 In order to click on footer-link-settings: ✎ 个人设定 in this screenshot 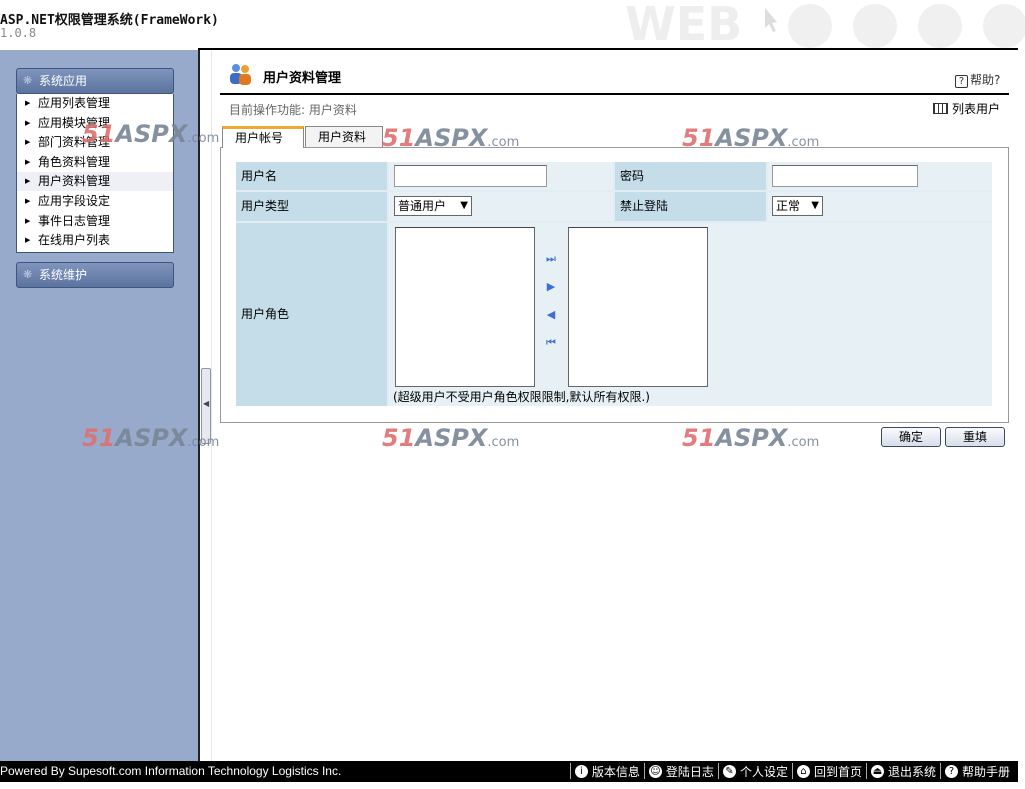, I will do `click(754, 771)`.